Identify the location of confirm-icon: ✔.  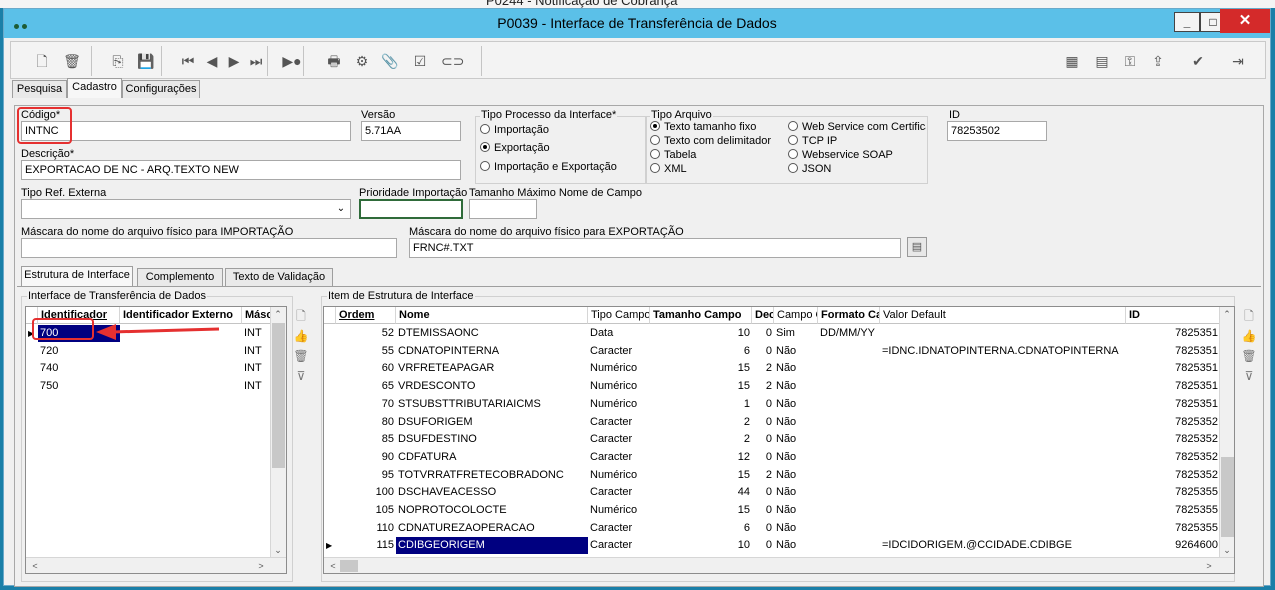
(1198, 61).